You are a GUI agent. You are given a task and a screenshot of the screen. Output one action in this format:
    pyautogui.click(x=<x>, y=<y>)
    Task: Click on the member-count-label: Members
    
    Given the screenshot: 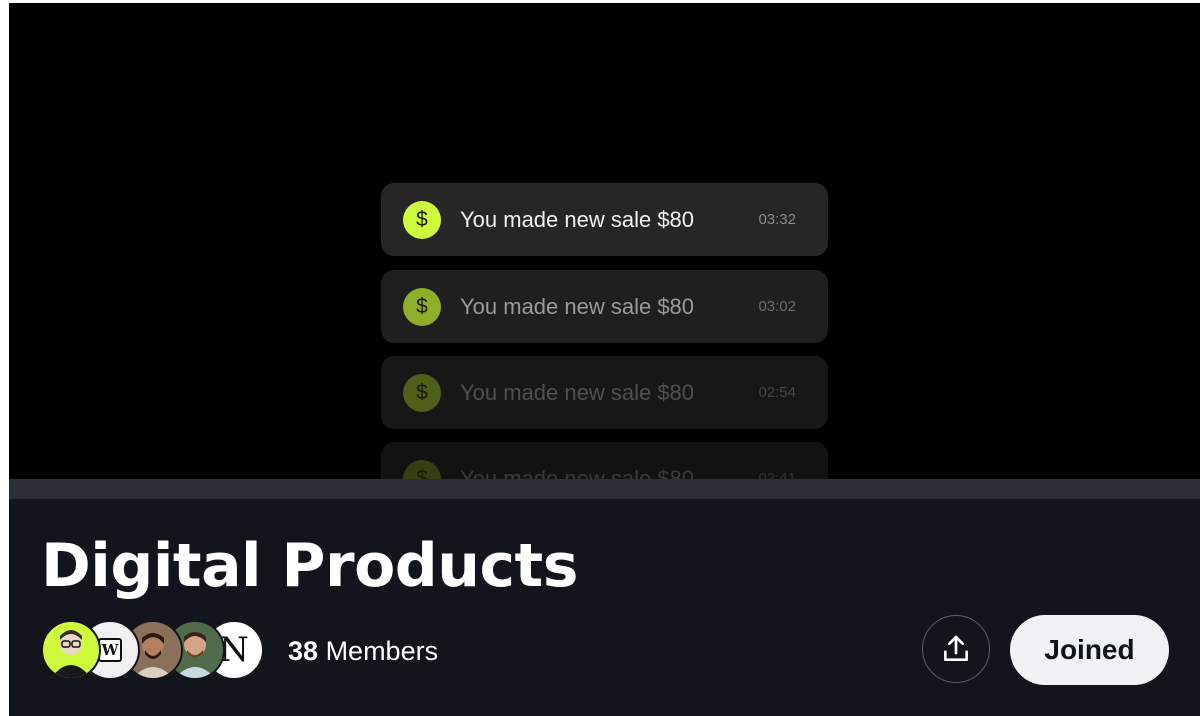 What is the action you would take?
    pyautogui.click(x=382, y=651)
    